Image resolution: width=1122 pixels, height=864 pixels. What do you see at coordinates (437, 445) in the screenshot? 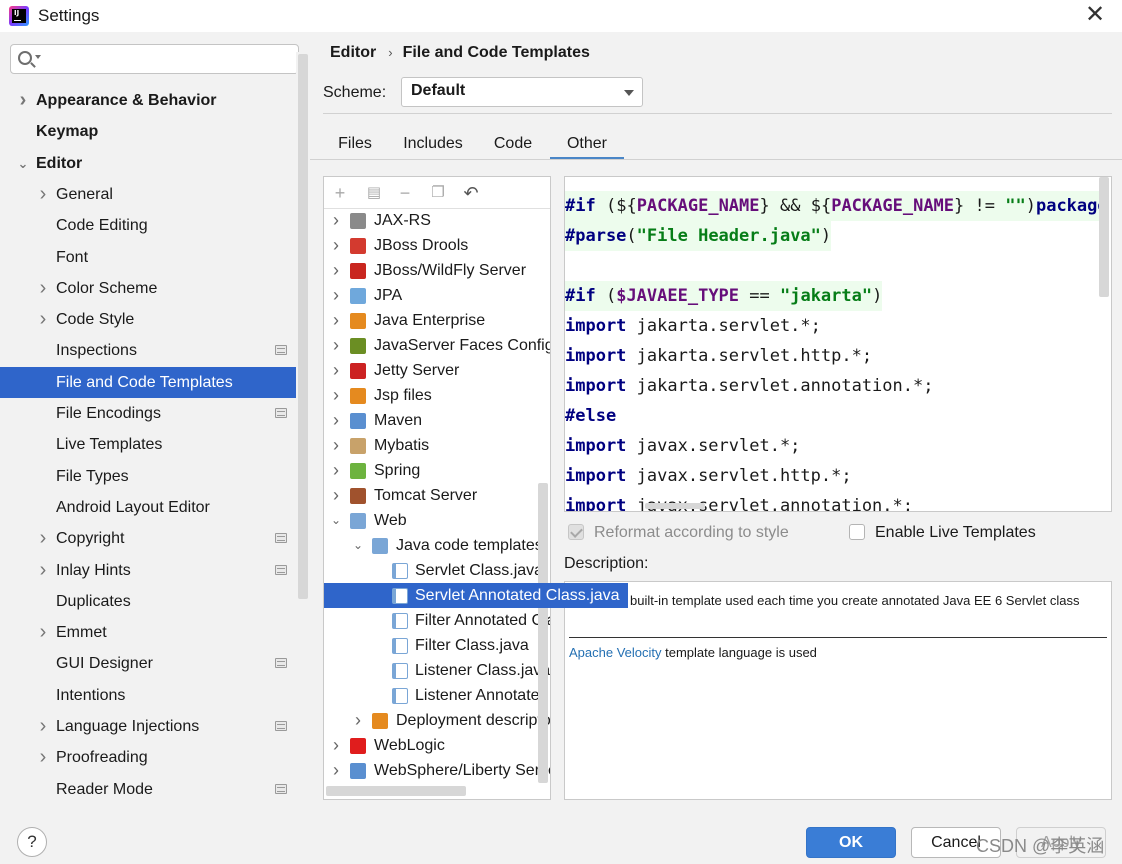
I see `template-item-mybatis: › Mybatis` at bounding box center [437, 445].